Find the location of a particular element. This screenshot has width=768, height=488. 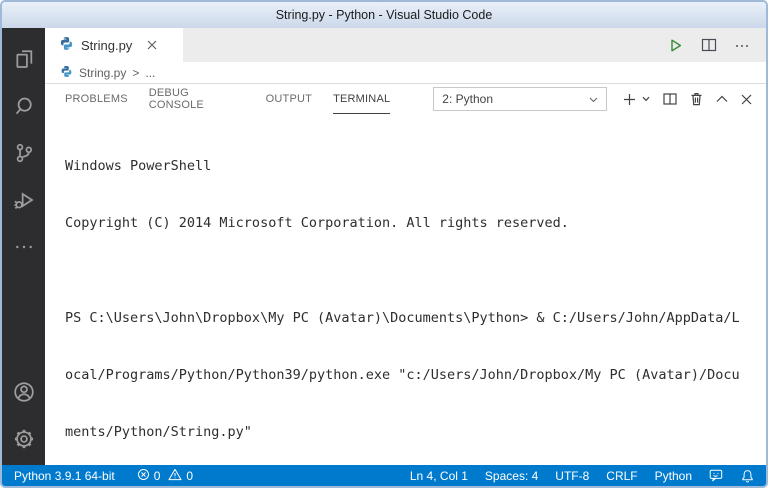

split-terminal-icon is located at coordinates (670, 99).